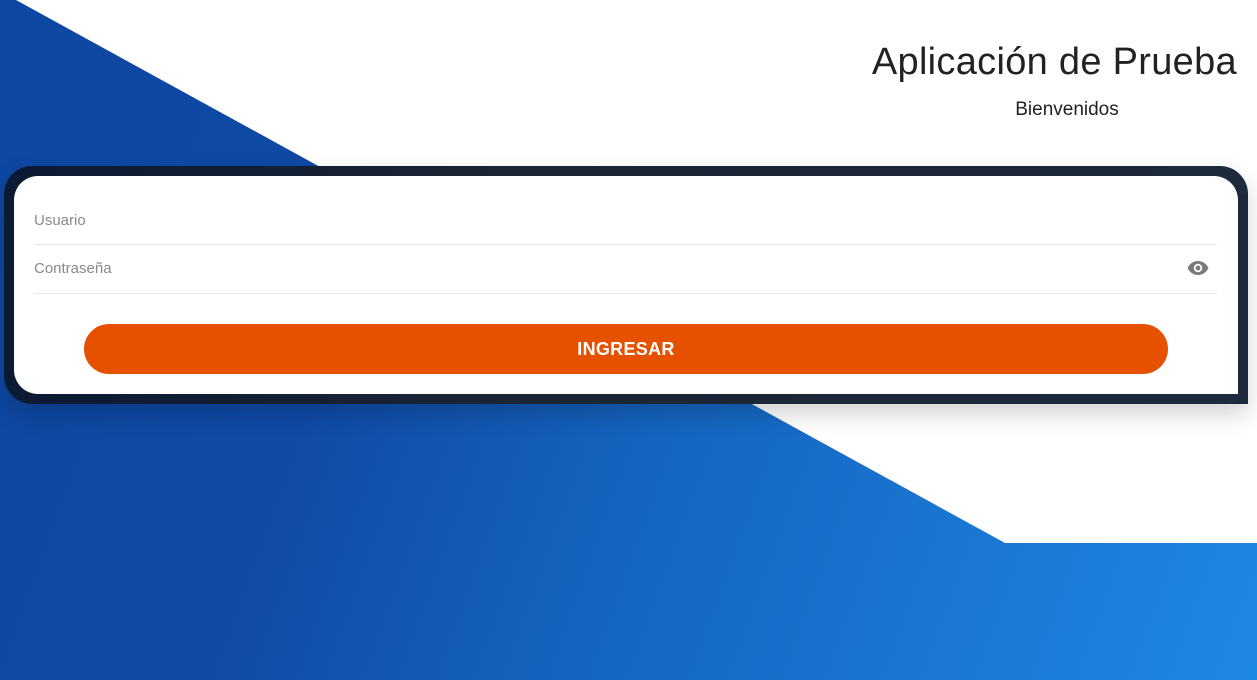  I want to click on welcome-subtitle: Bienvenidos, so click(1067, 109).